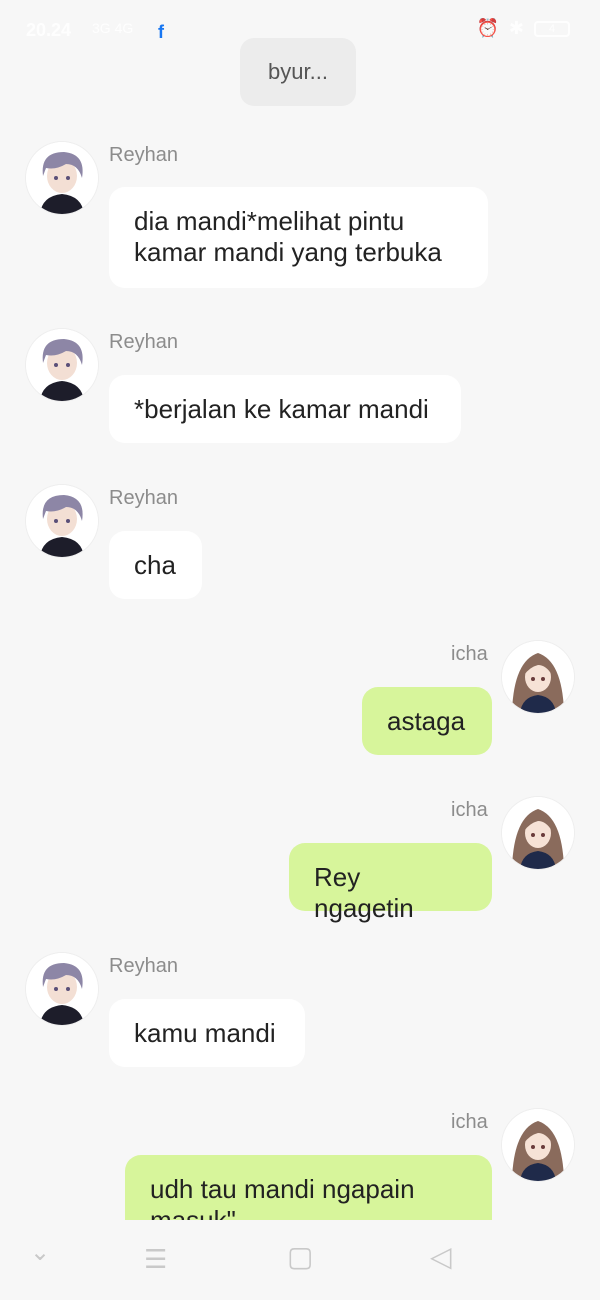  I want to click on alarm-icon: ⏰, so click(487, 28).